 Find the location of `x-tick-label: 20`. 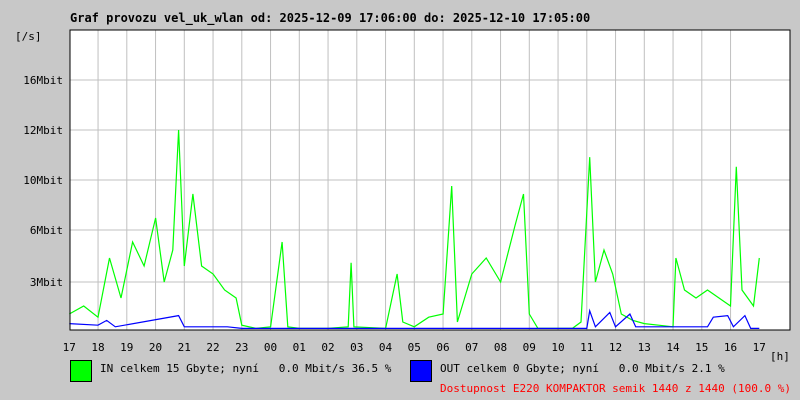

x-tick-label: 20 is located at coordinates (155, 347).